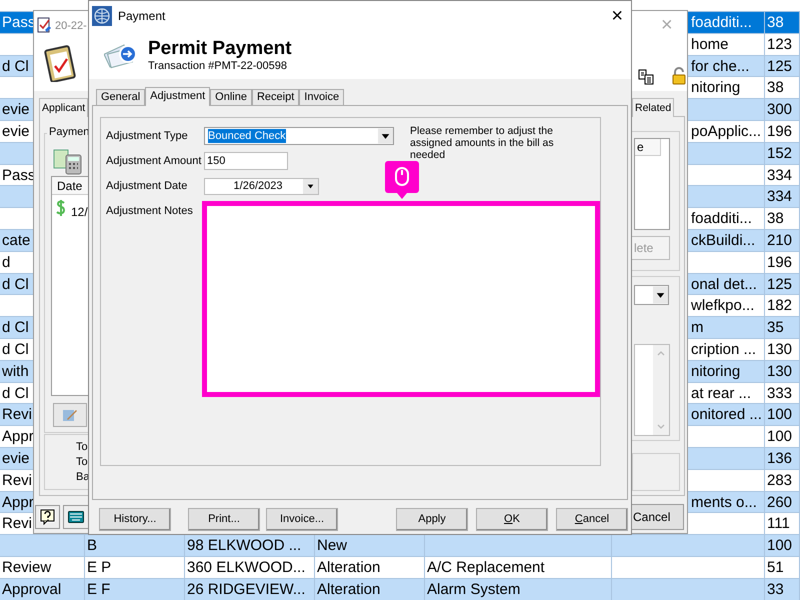 The height and width of the screenshot is (600, 800). What do you see at coordinates (220, 49) in the screenshot?
I see `dialog-heading: Permit Payment` at bounding box center [220, 49].